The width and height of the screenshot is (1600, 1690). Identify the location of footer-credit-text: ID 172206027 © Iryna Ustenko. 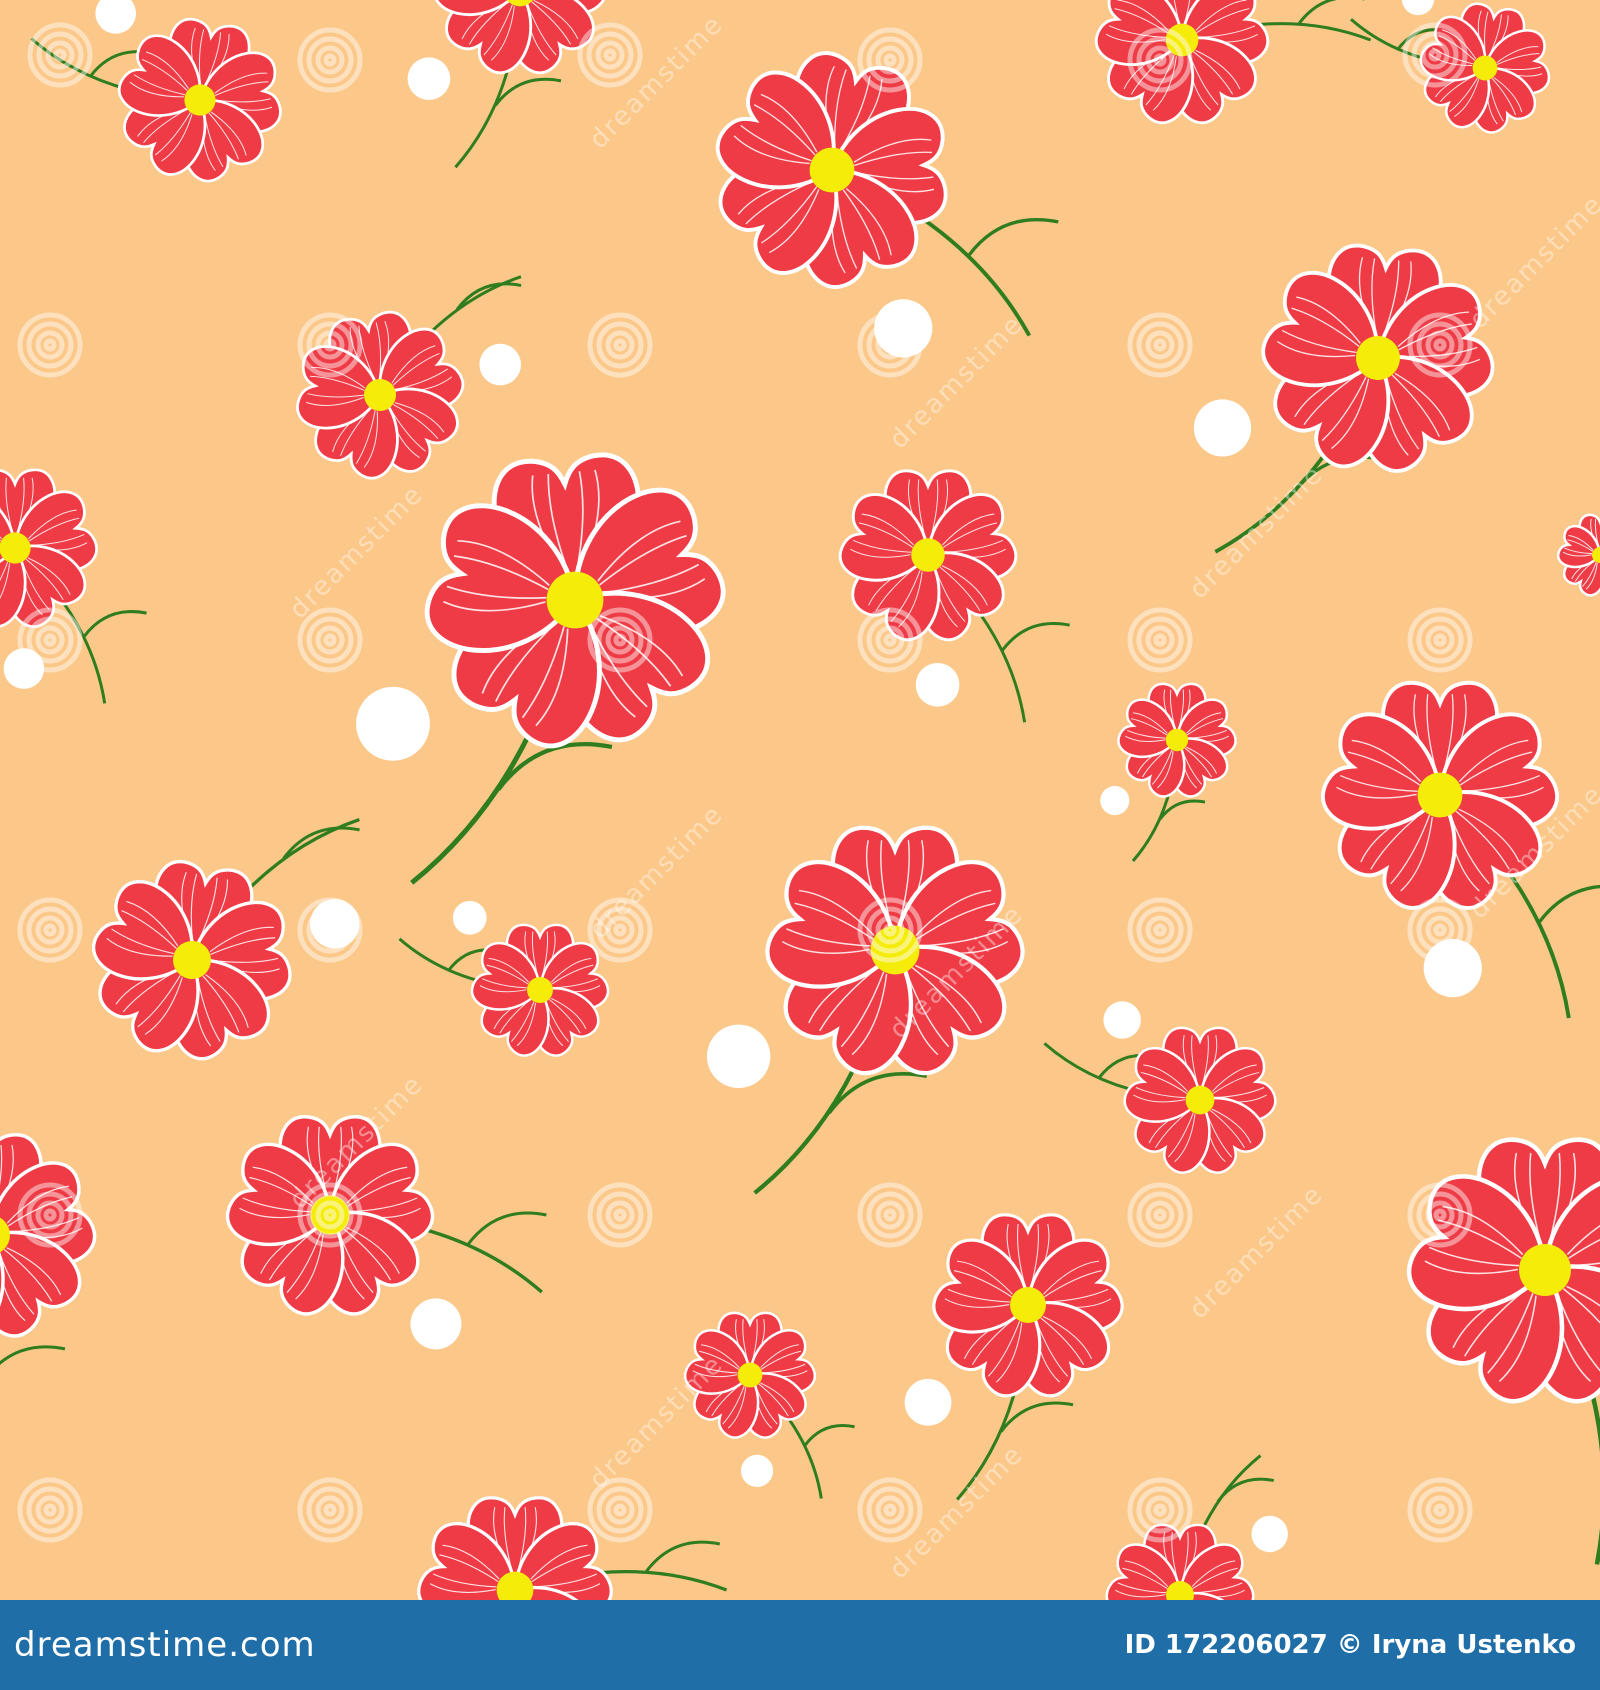
(1350, 1645).